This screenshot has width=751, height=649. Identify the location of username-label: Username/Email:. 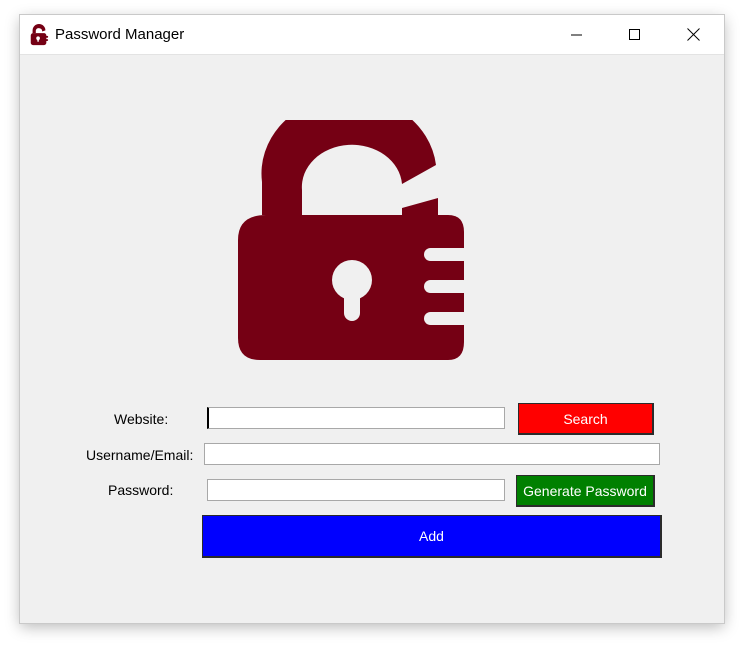
(140, 455).